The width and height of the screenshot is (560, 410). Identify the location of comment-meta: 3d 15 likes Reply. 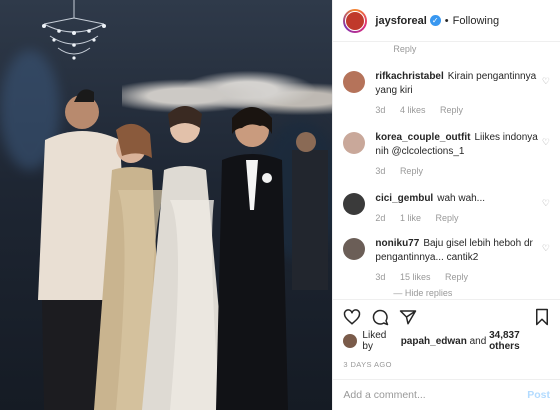
(462, 277).